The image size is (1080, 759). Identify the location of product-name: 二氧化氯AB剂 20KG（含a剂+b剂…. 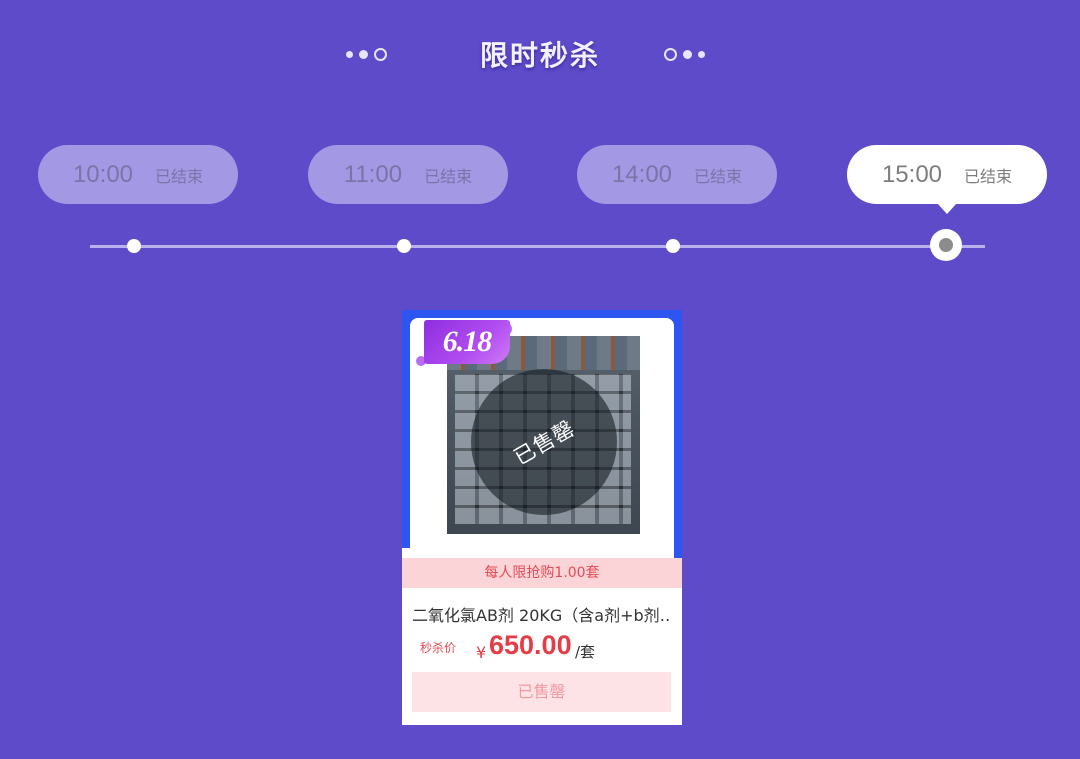
(542, 614).